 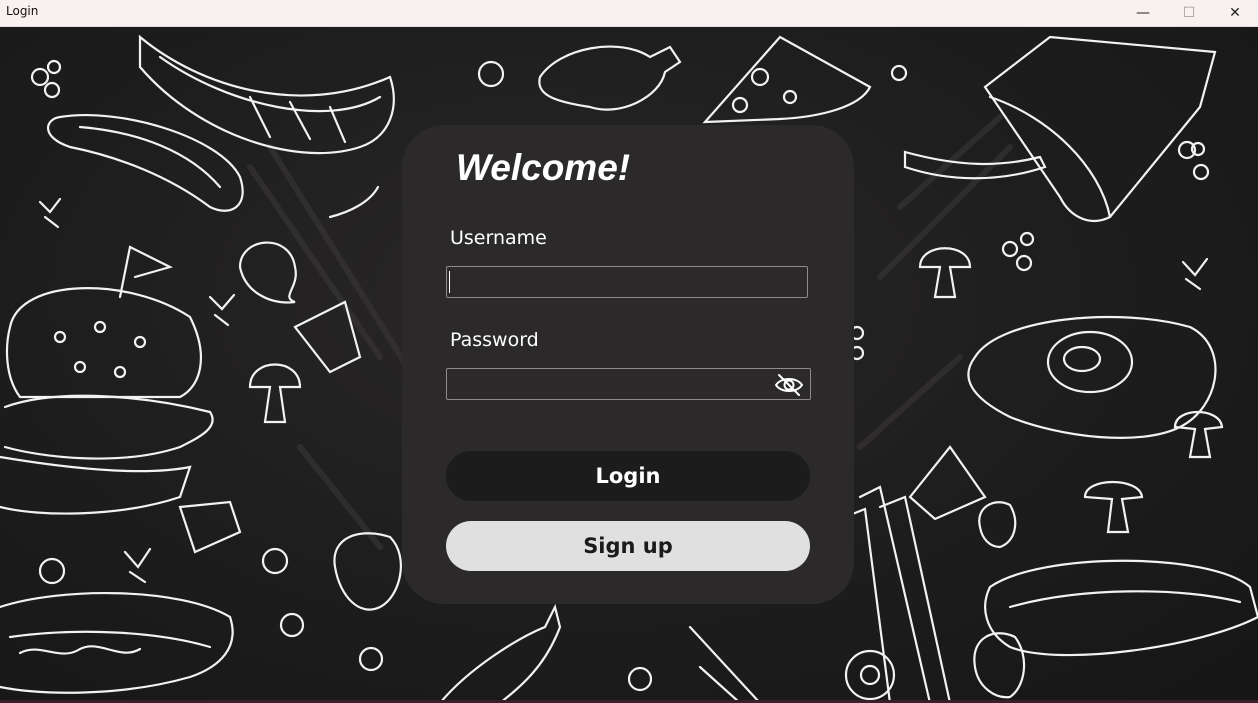 I want to click on window-title-bar: Login — ☐ ✕, so click(x=629, y=13).